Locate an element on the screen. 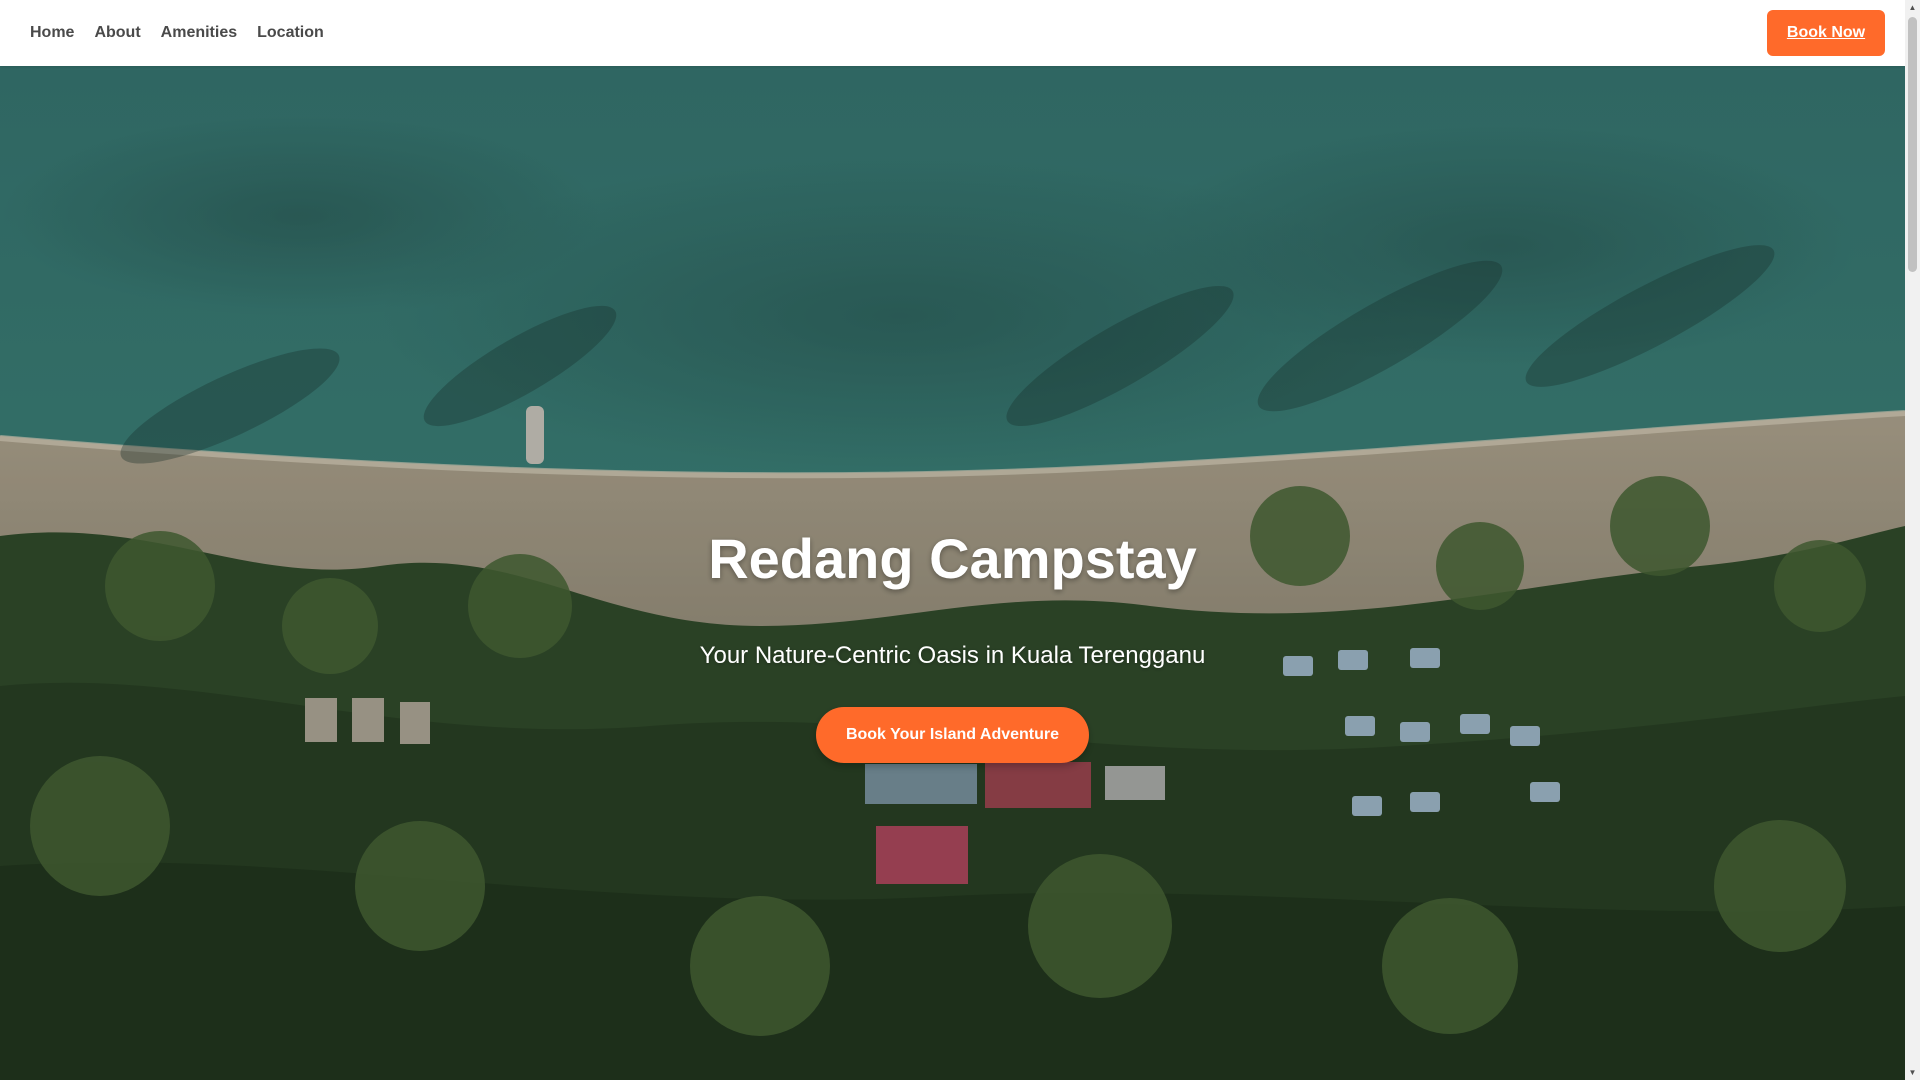 The image size is (1920, 1080). vertical-scrollbar: ▲ ▼ is located at coordinates (1912, 540).